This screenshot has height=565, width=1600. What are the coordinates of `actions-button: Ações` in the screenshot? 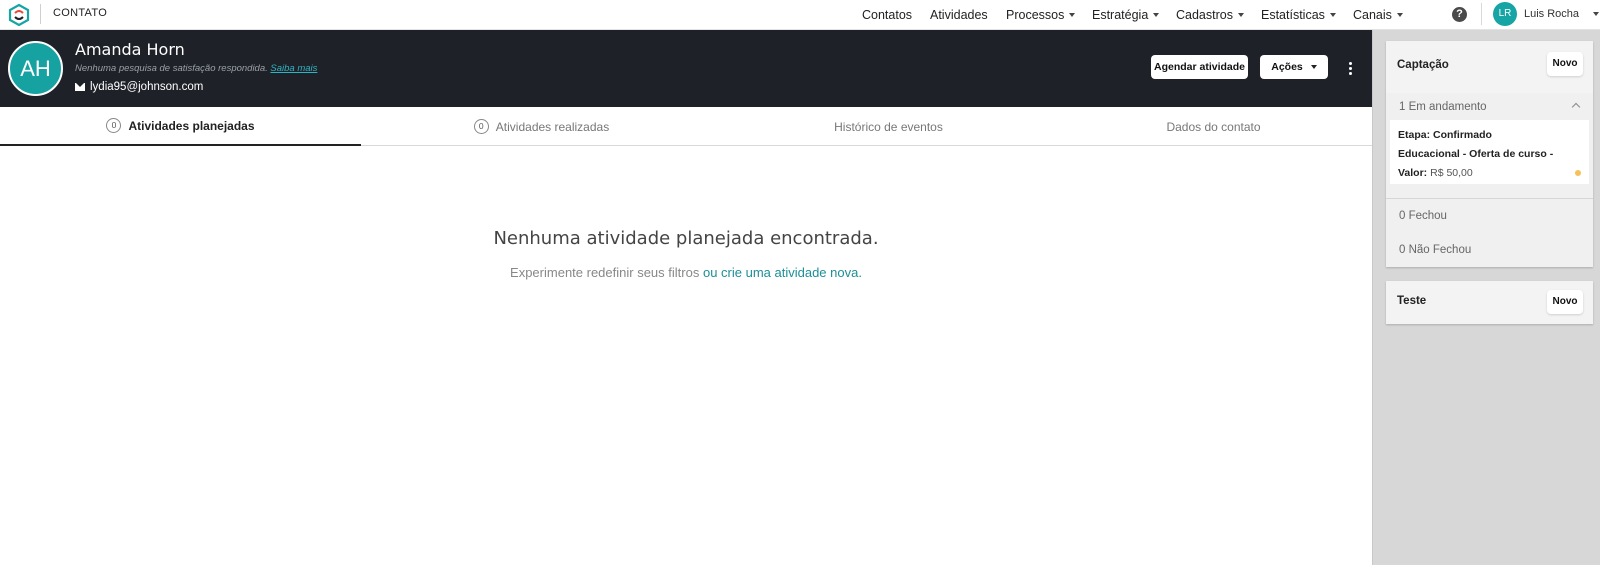 It's located at (1294, 67).